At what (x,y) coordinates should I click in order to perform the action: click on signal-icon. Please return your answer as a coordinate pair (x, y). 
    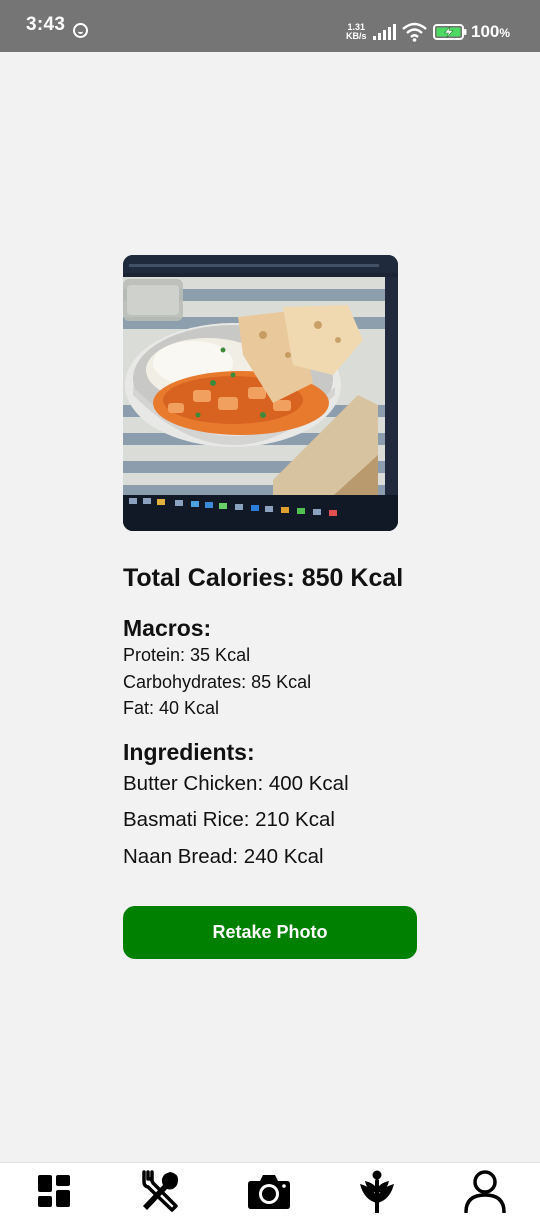
    Looking at the image, I should click on (384, 32).